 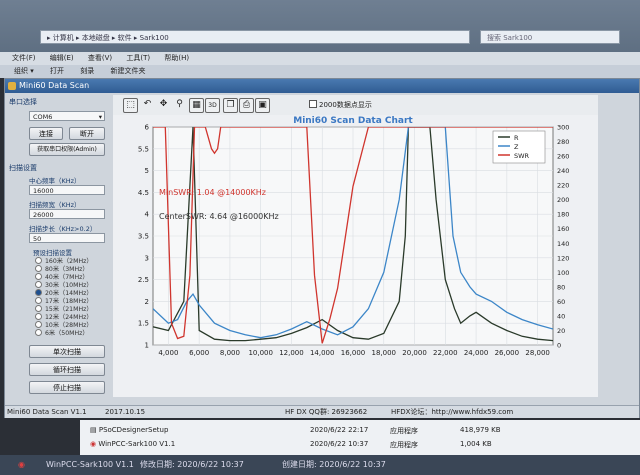 I want to click on menu-help: 帮助(H), so click(x=176, y=58).